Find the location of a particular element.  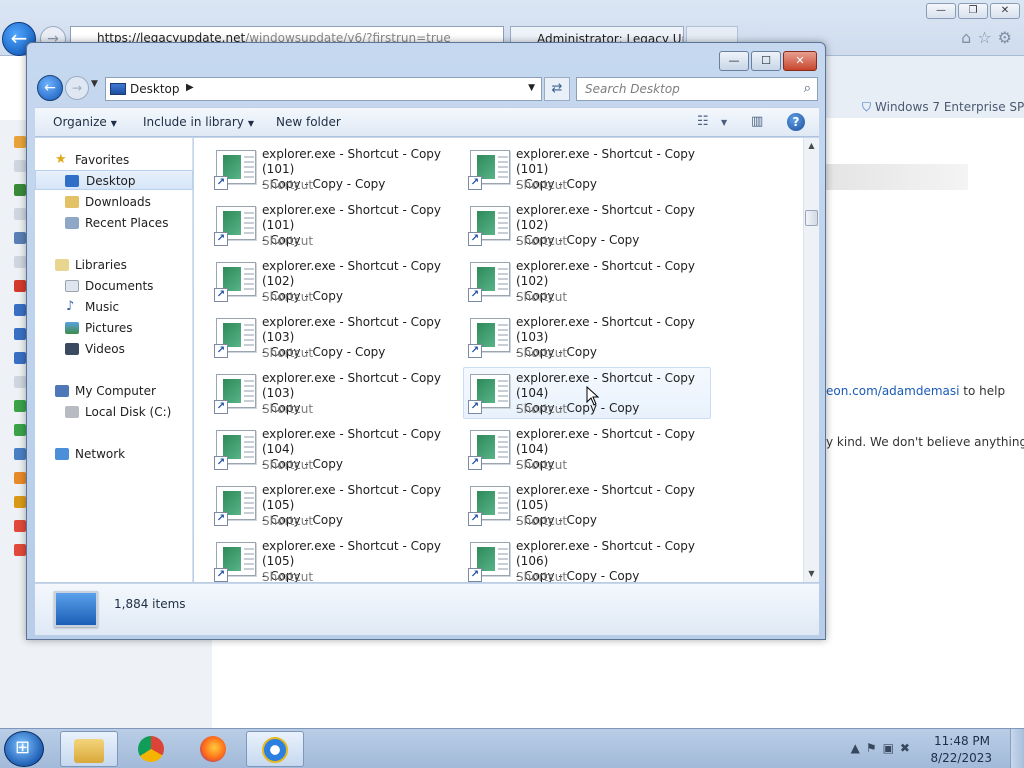

nav-favorites: ★ Favorites is located at coordinates (114, 160).